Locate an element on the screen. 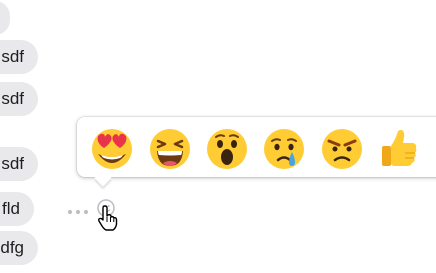 The height and width of the screenshot is (273, 436). message-text: dfg is located at coordinates (12, 247).